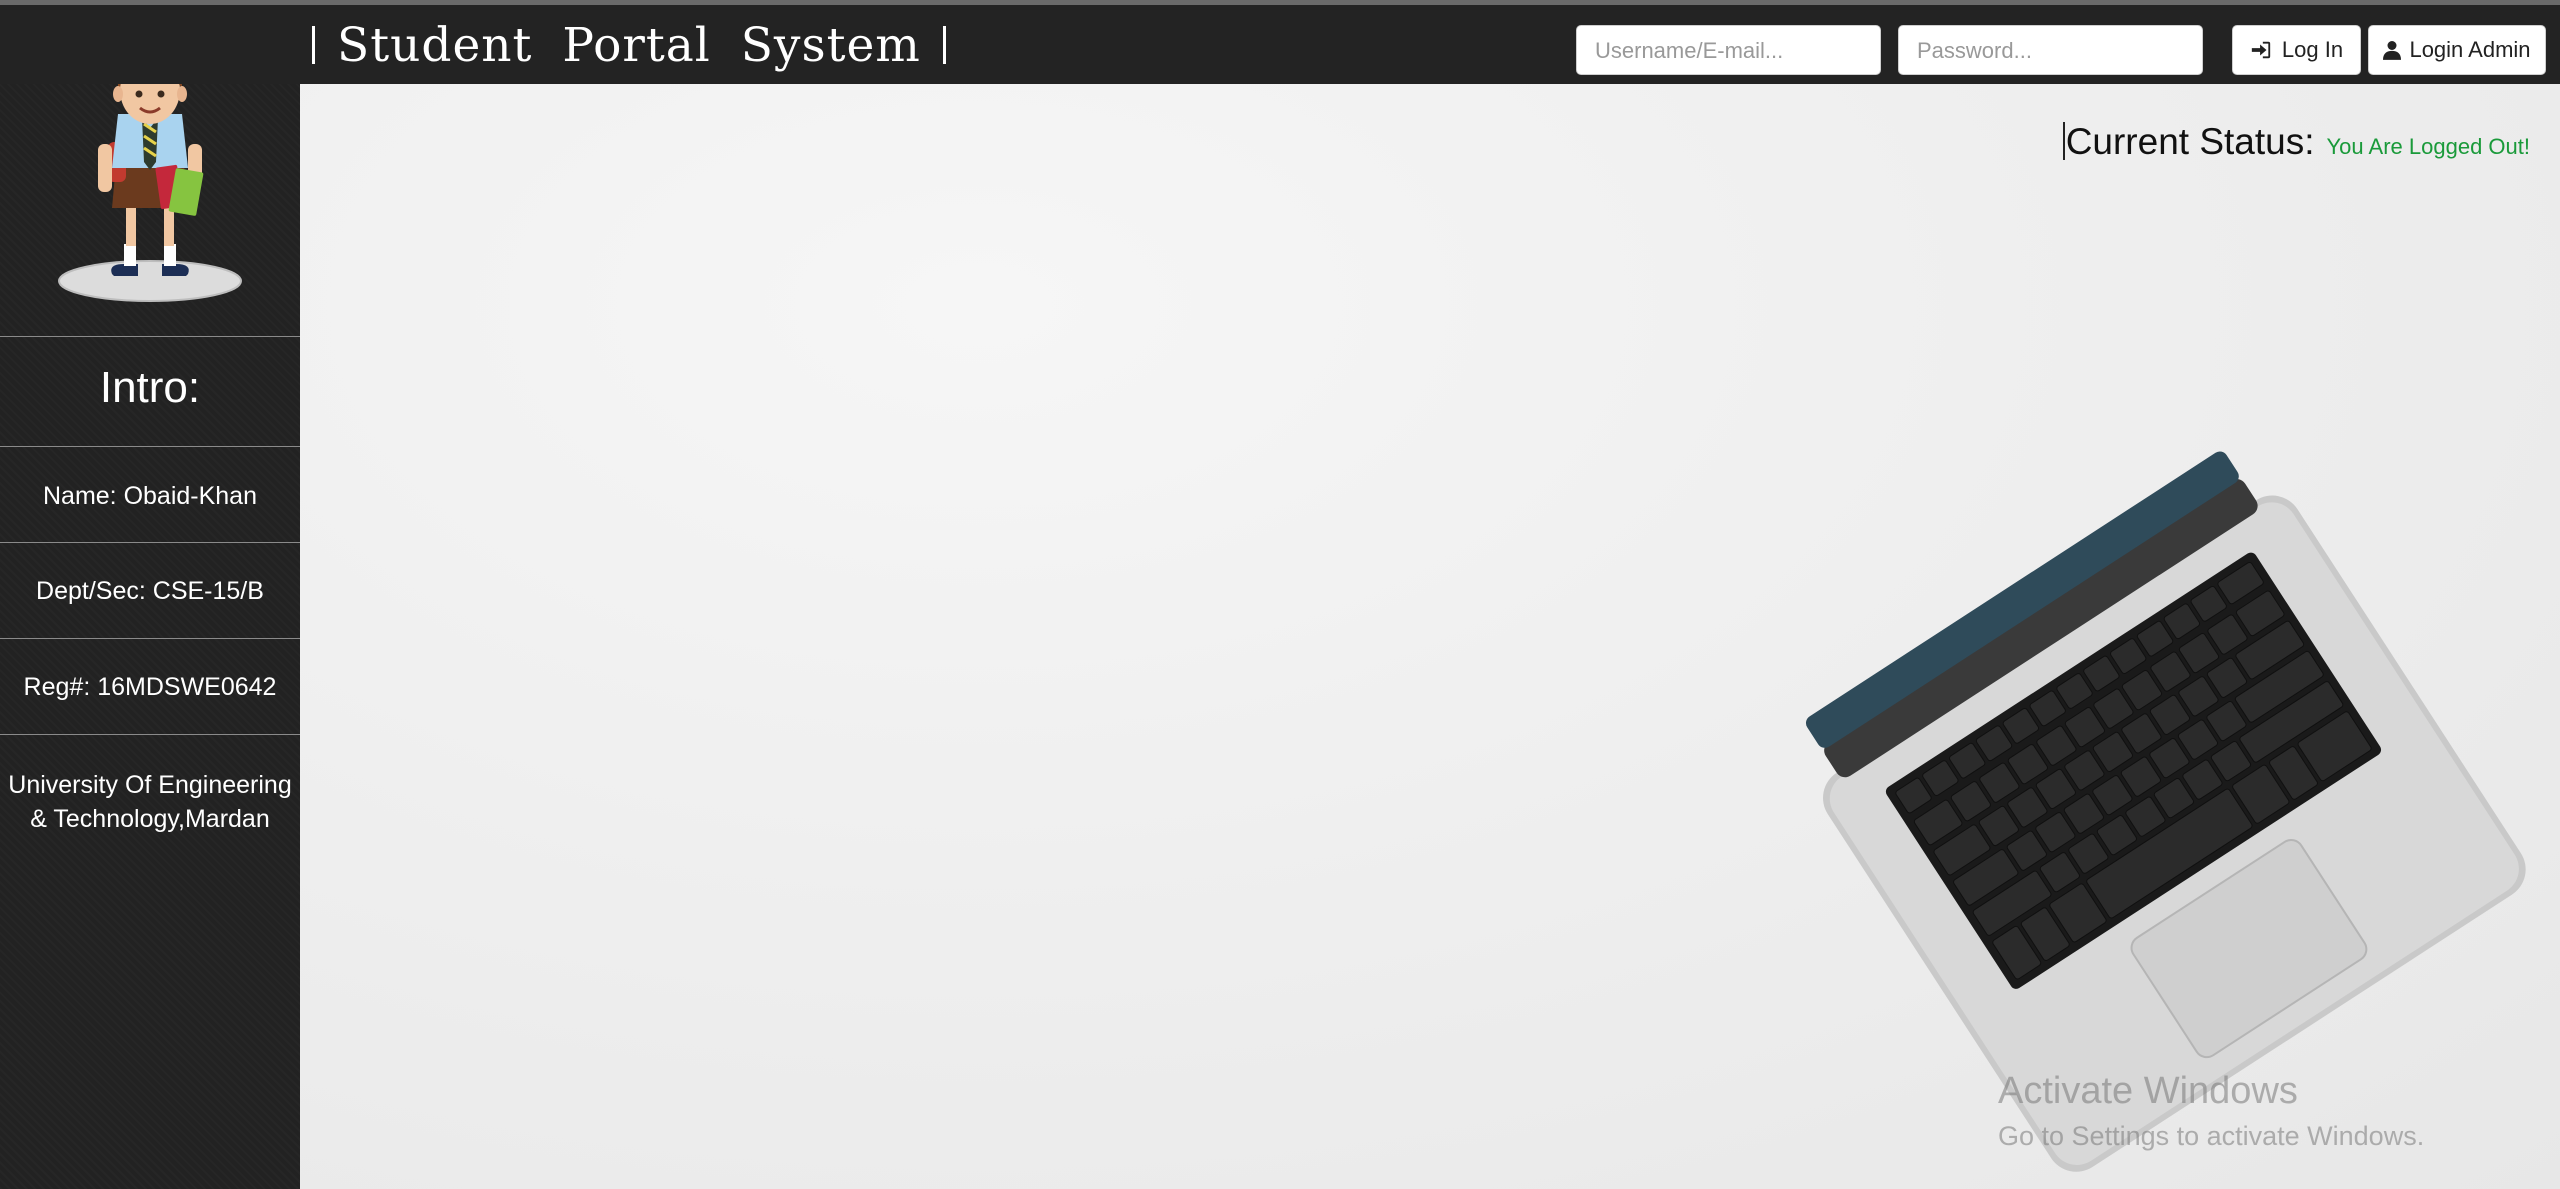  What do you see at coordinates (150, 196) in the screenshot?
I see `student-avatar` at bounding box center [150, 196].